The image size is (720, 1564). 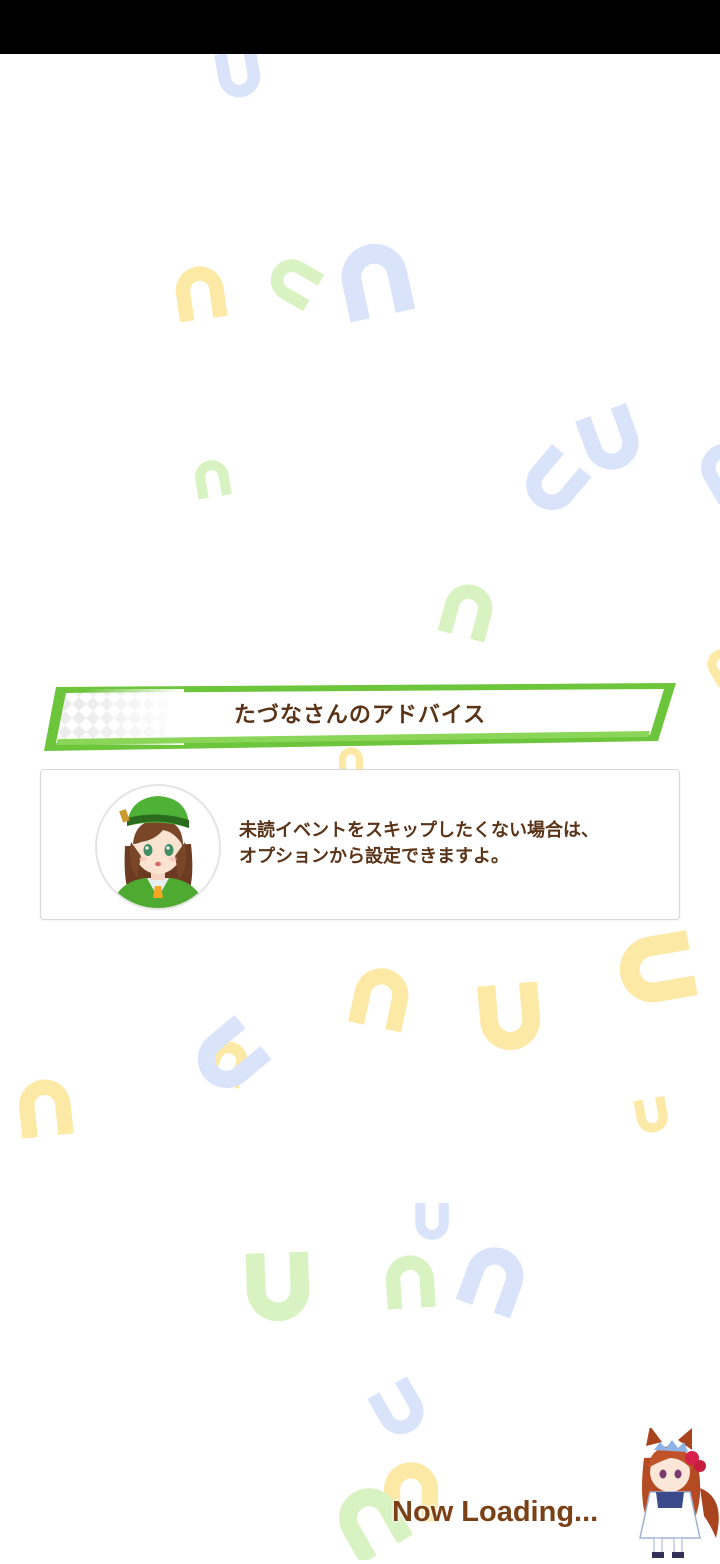 I want to click on chibi-horse-girl-icon, so click(x=675, y=1493).